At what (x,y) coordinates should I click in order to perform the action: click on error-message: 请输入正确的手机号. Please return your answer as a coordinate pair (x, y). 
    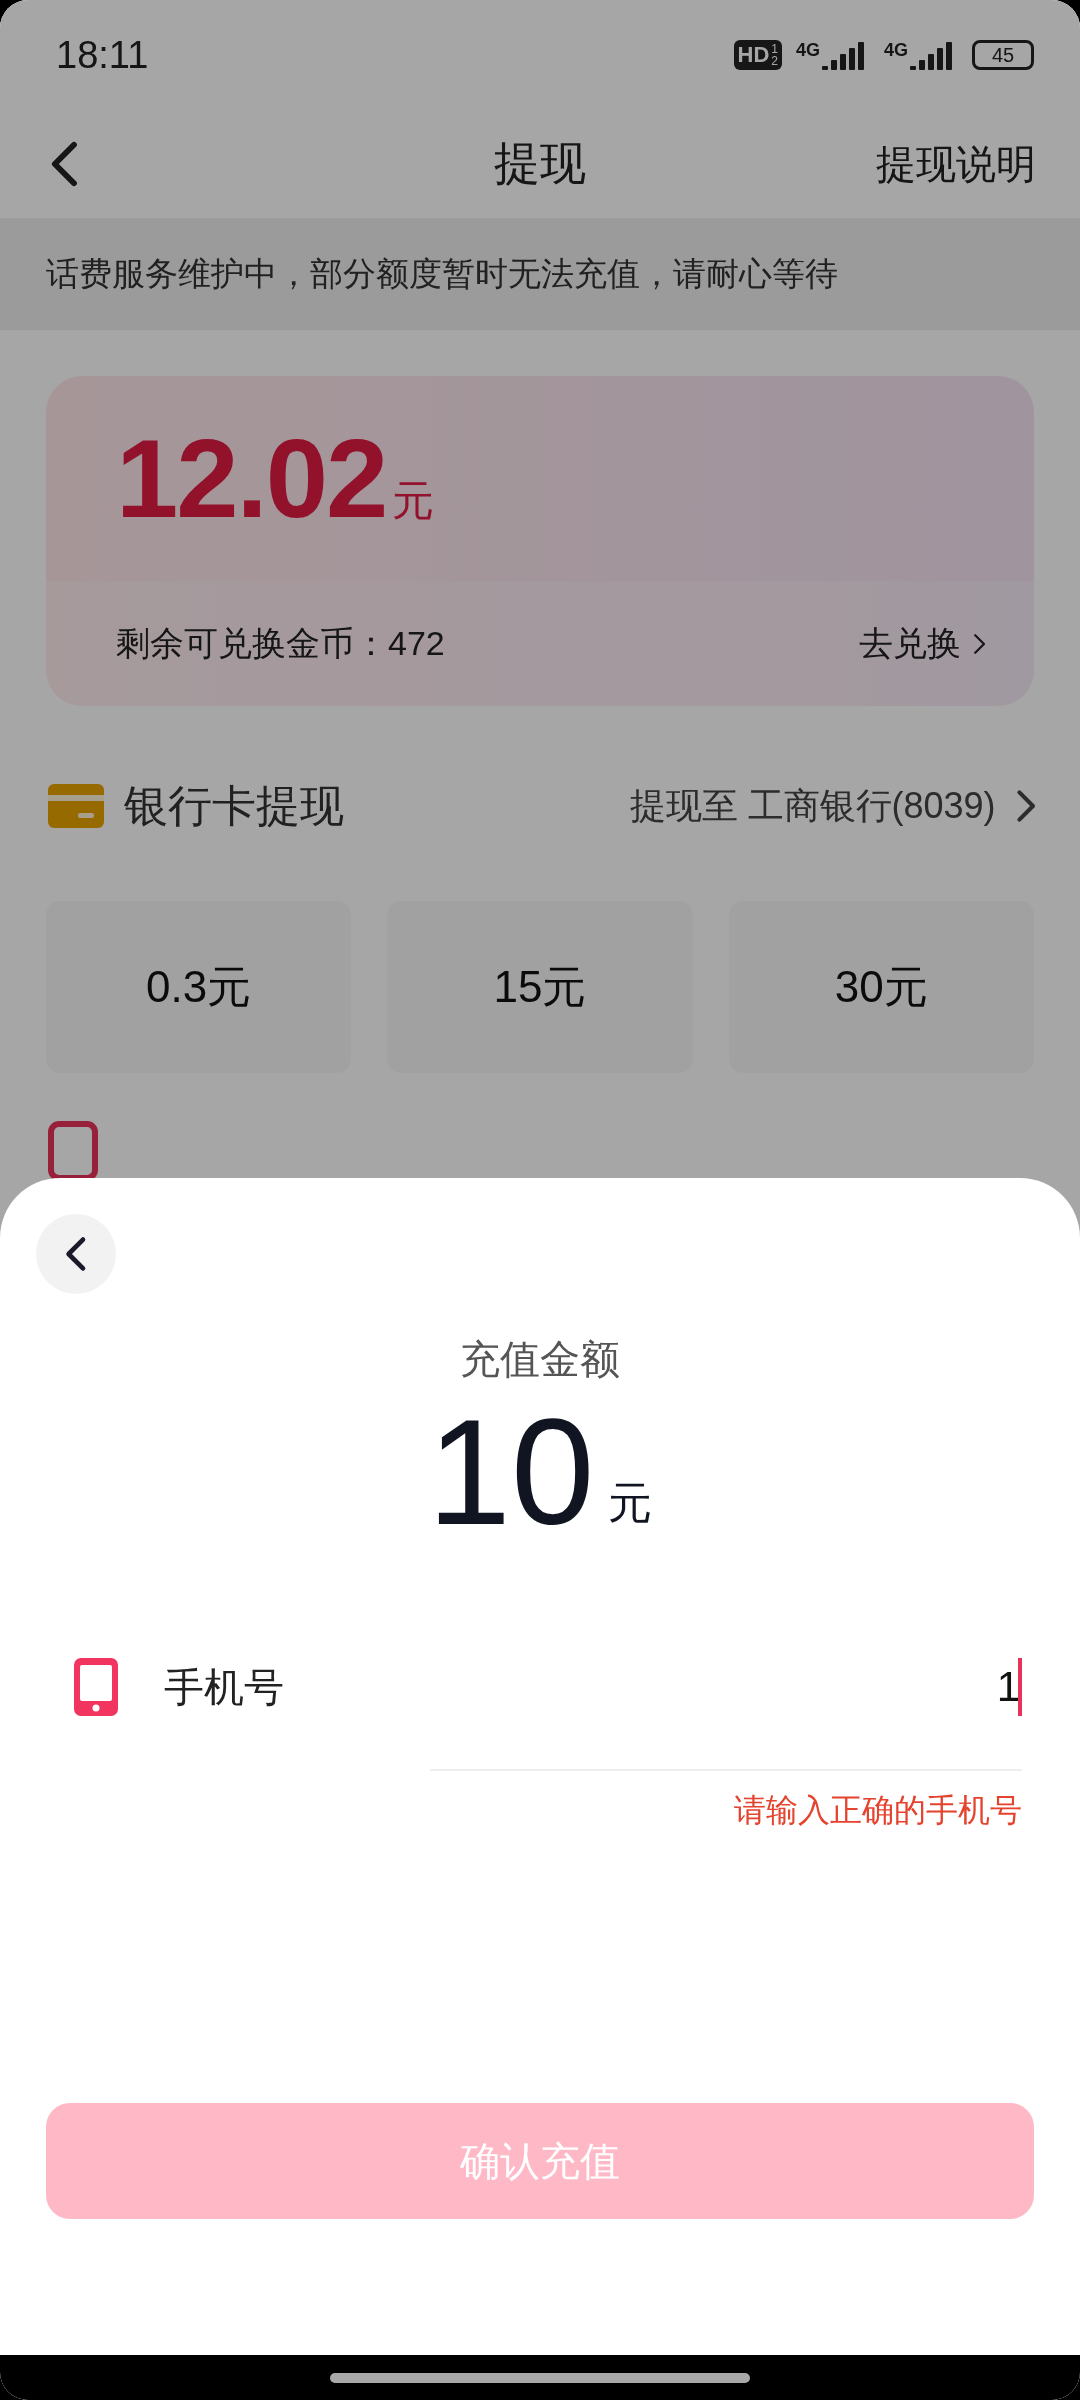
    Looking at the image, I should click on (878, 1810).